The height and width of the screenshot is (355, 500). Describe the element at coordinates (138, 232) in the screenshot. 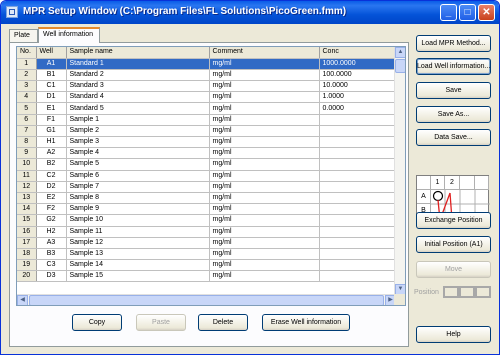

I see `sample-name-cell: Sample 11` at that location.